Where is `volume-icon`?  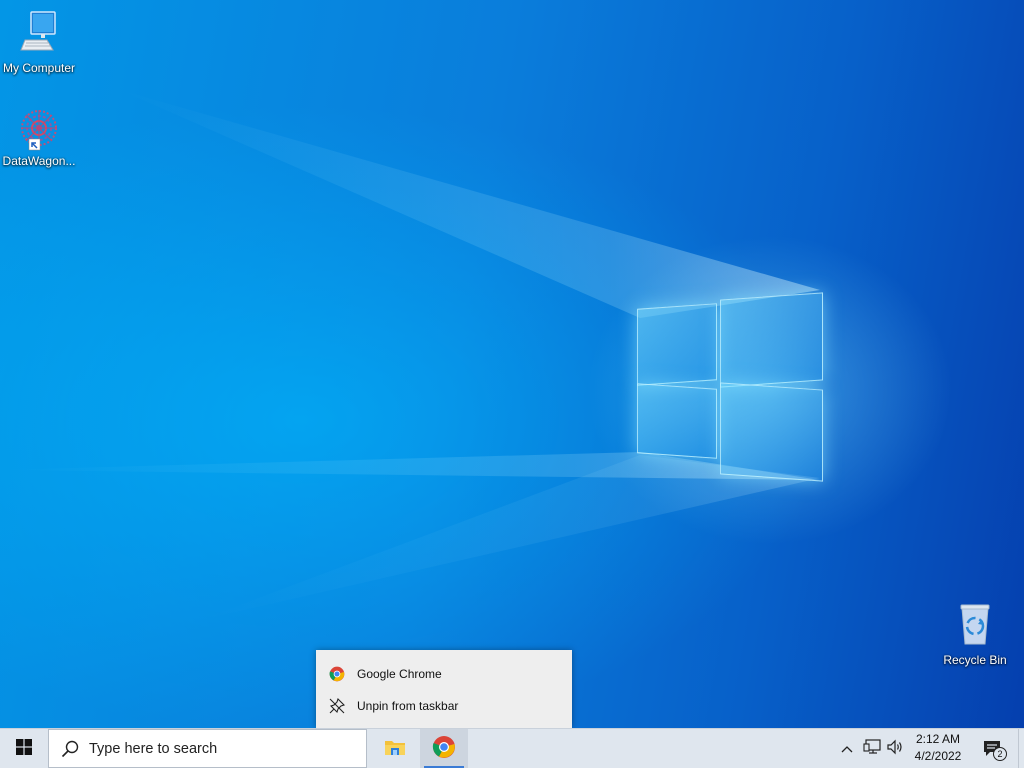
volume-icon is located at coordinates (895, 748).